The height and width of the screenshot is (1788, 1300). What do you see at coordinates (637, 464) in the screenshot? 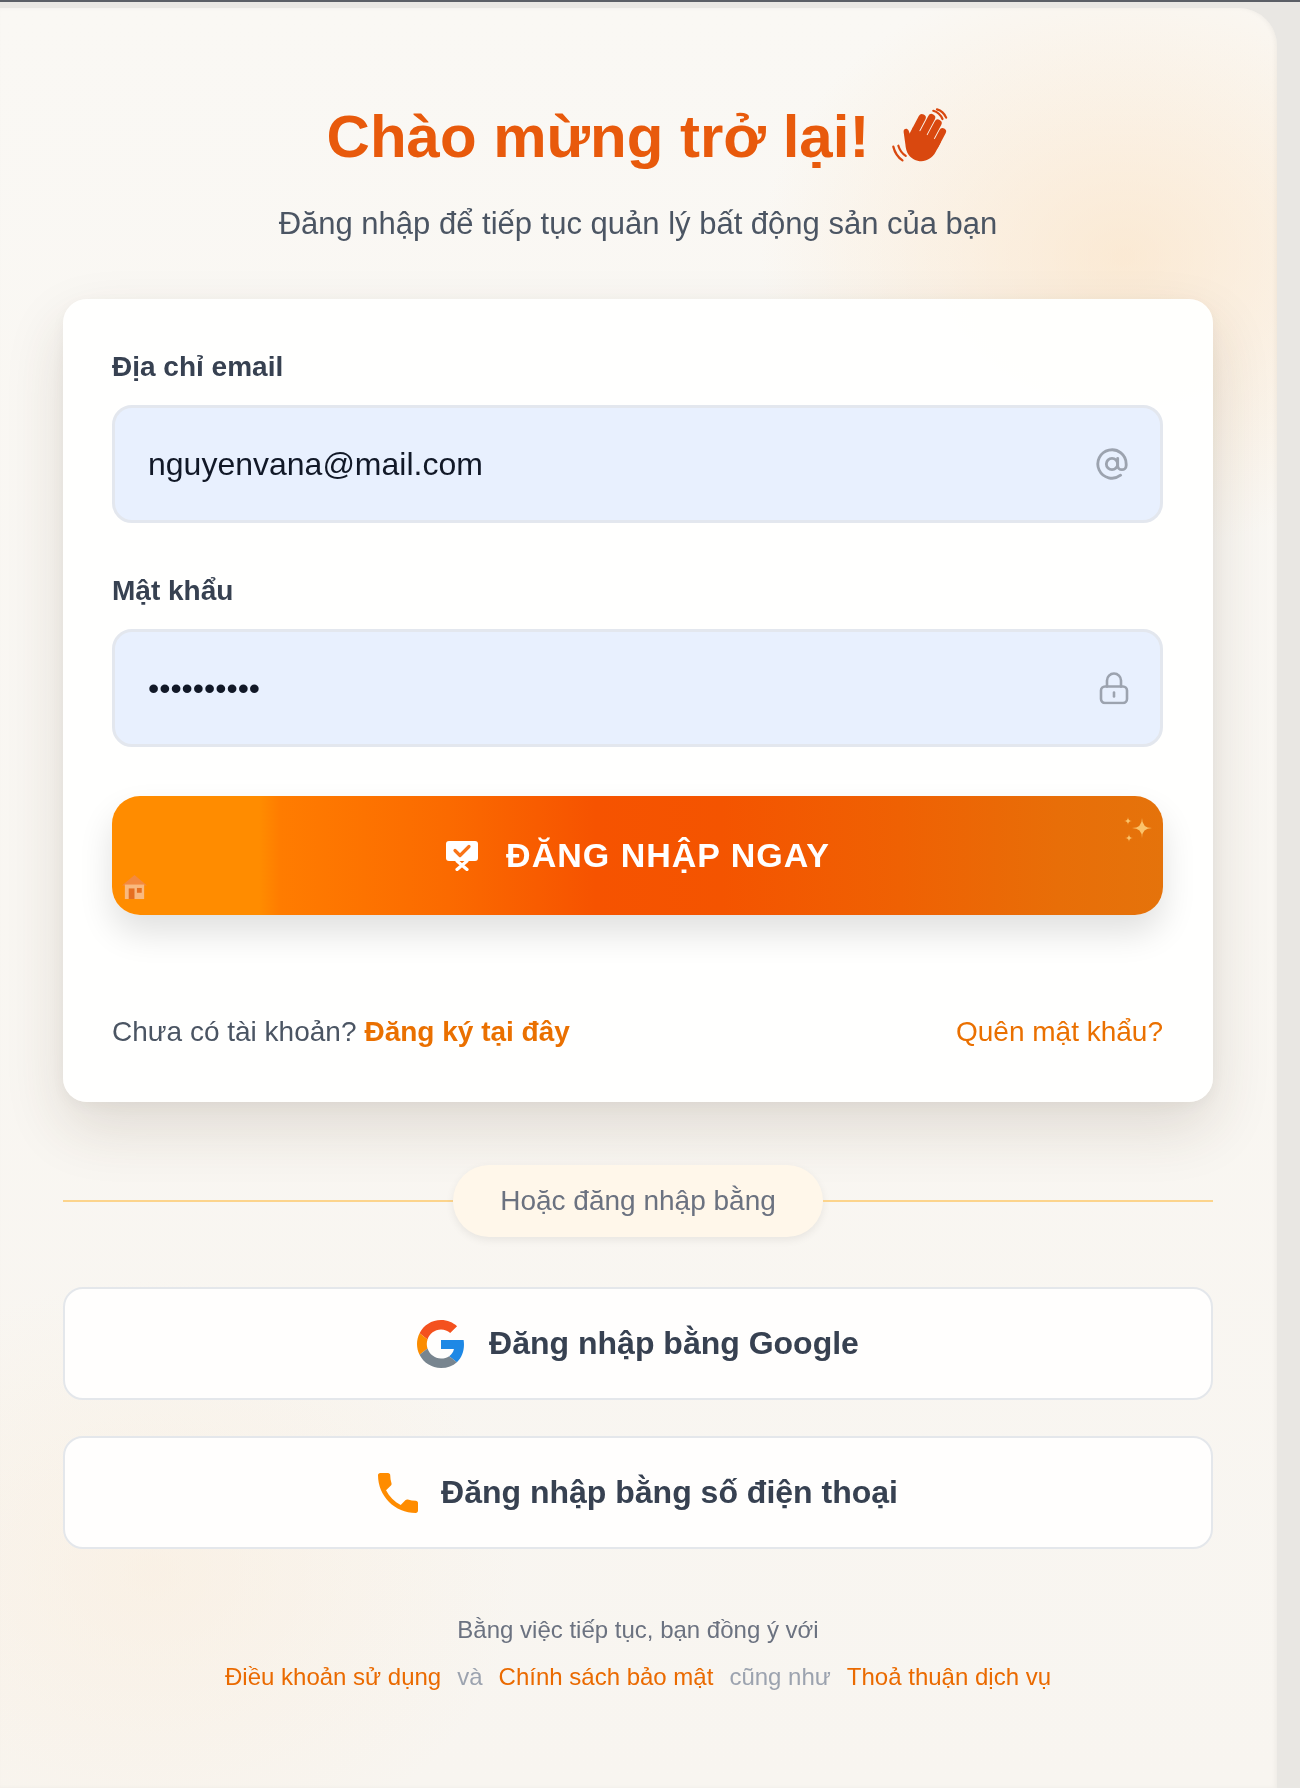
I see `email-input: nguyenvana@mail.com` at bounding box center [637, 464].